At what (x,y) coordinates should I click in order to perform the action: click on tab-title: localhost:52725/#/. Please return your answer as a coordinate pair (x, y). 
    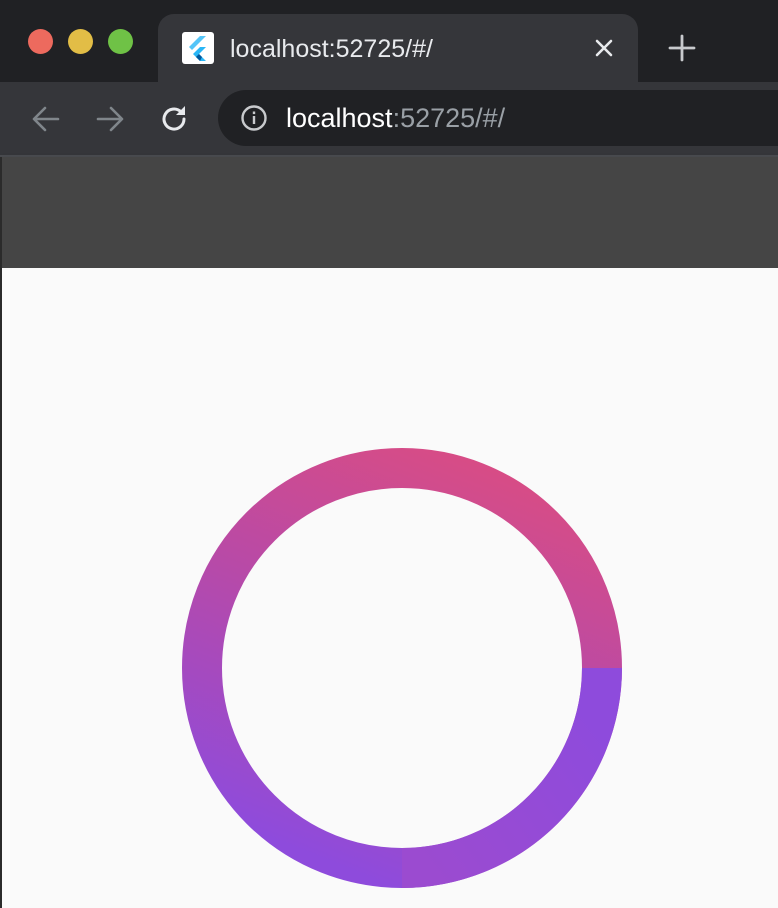
    Looking at the image, I should click on (331, 49).